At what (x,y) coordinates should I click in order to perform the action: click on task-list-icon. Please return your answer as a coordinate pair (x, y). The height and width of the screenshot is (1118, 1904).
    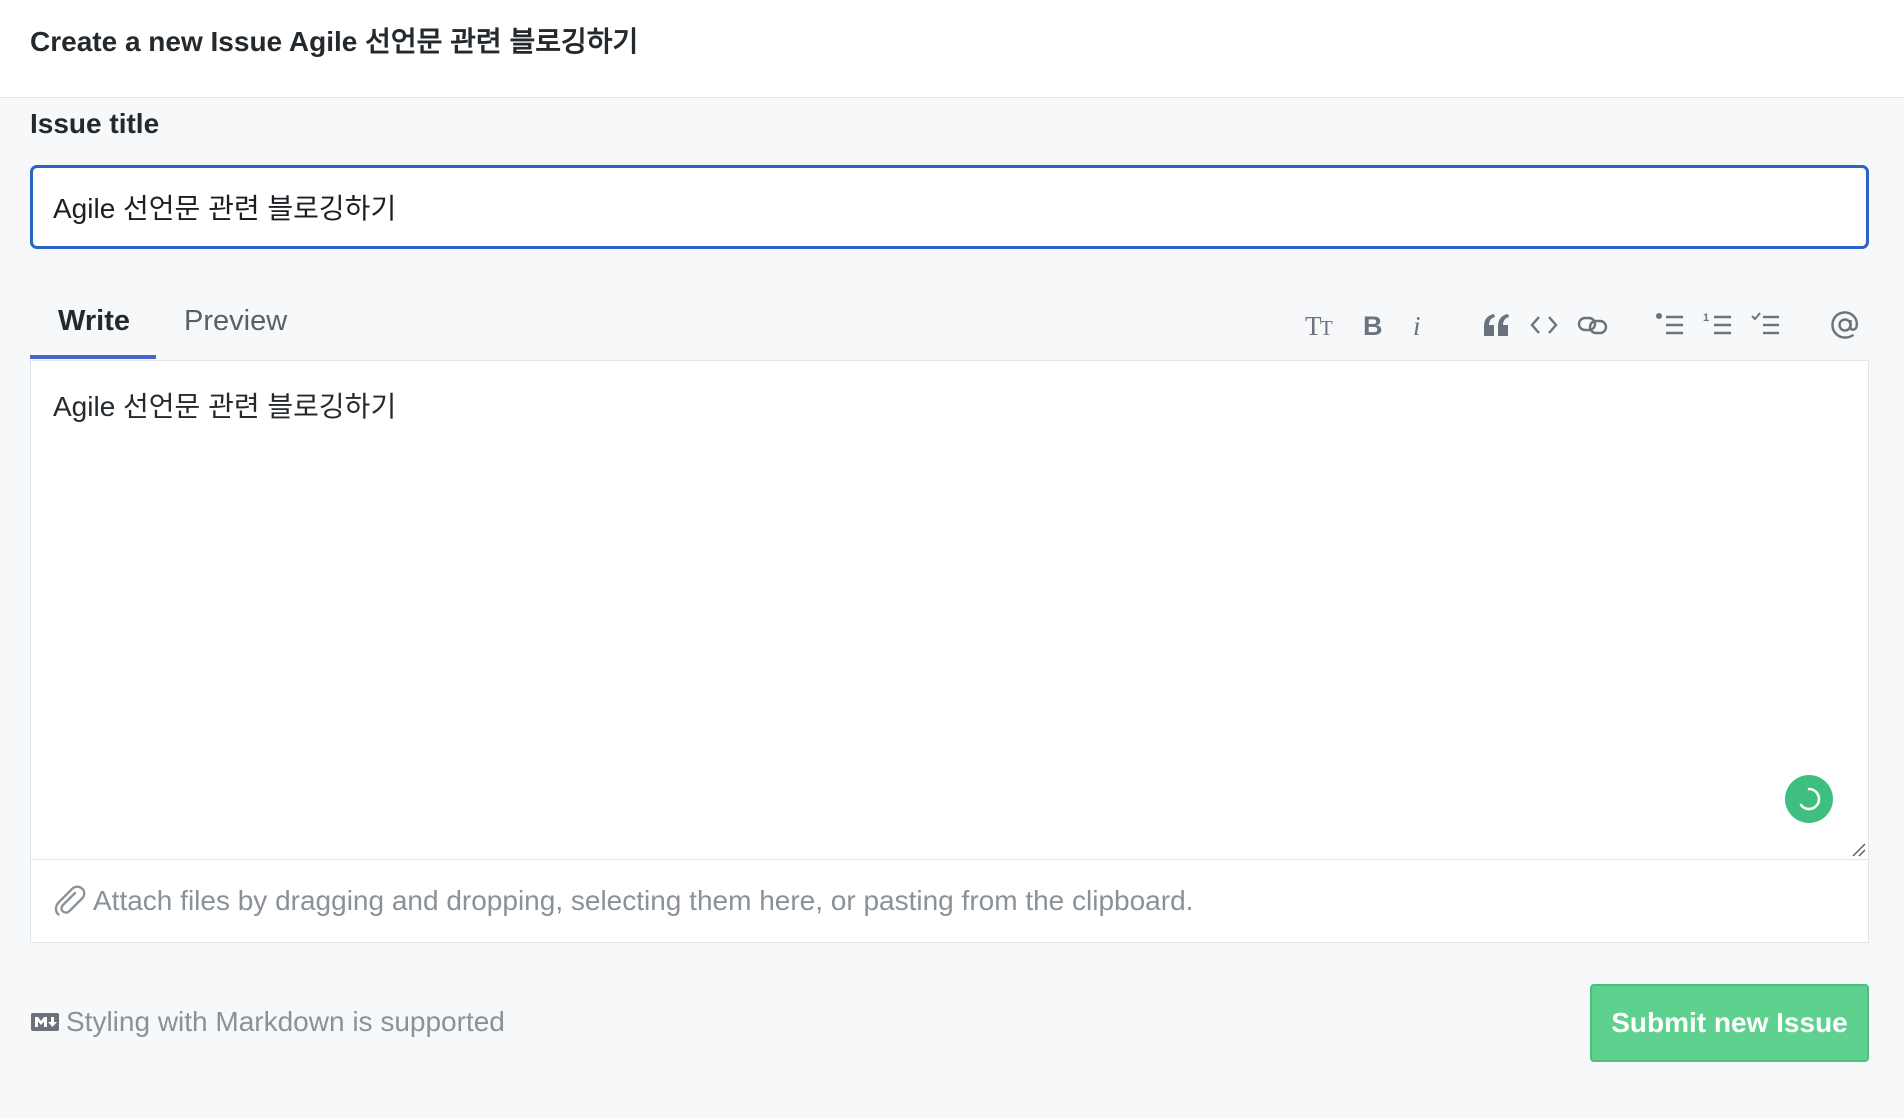
    Looking at the image, I should click on (1767, 325).